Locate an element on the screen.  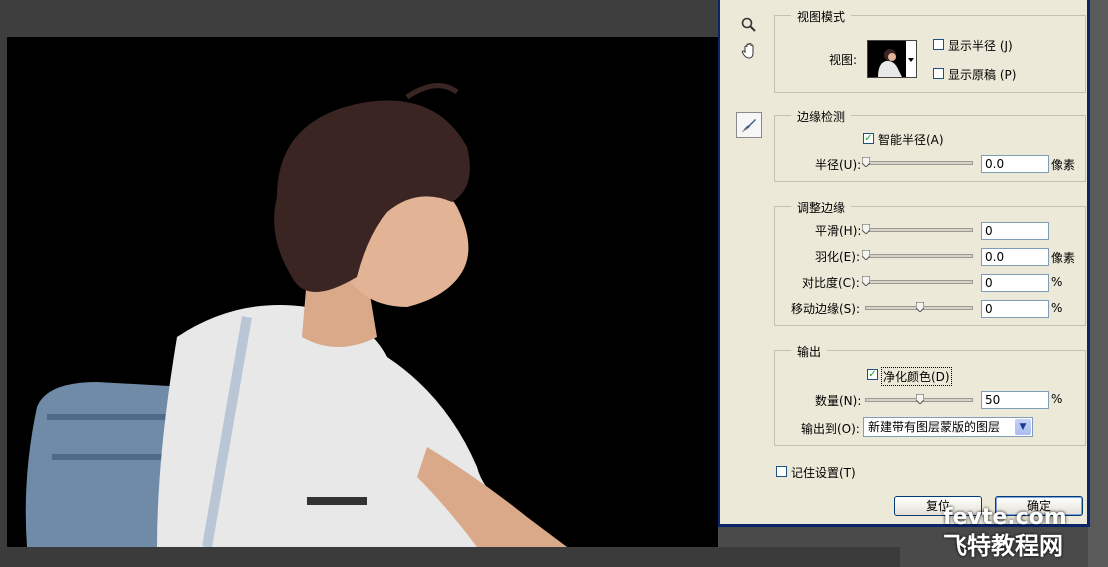
contrast-slider-thumb is located at coordinates (866, 281).